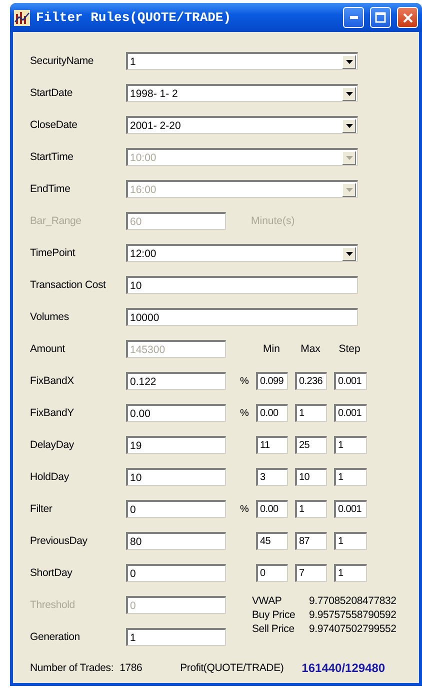 This screenshot has width=422, height=691. What do you see at coordinates (134, 17) in the screenshot?
I see `window-title: Filter Rules(QUOTE/TRADE)` at bounding box center [134, 17].